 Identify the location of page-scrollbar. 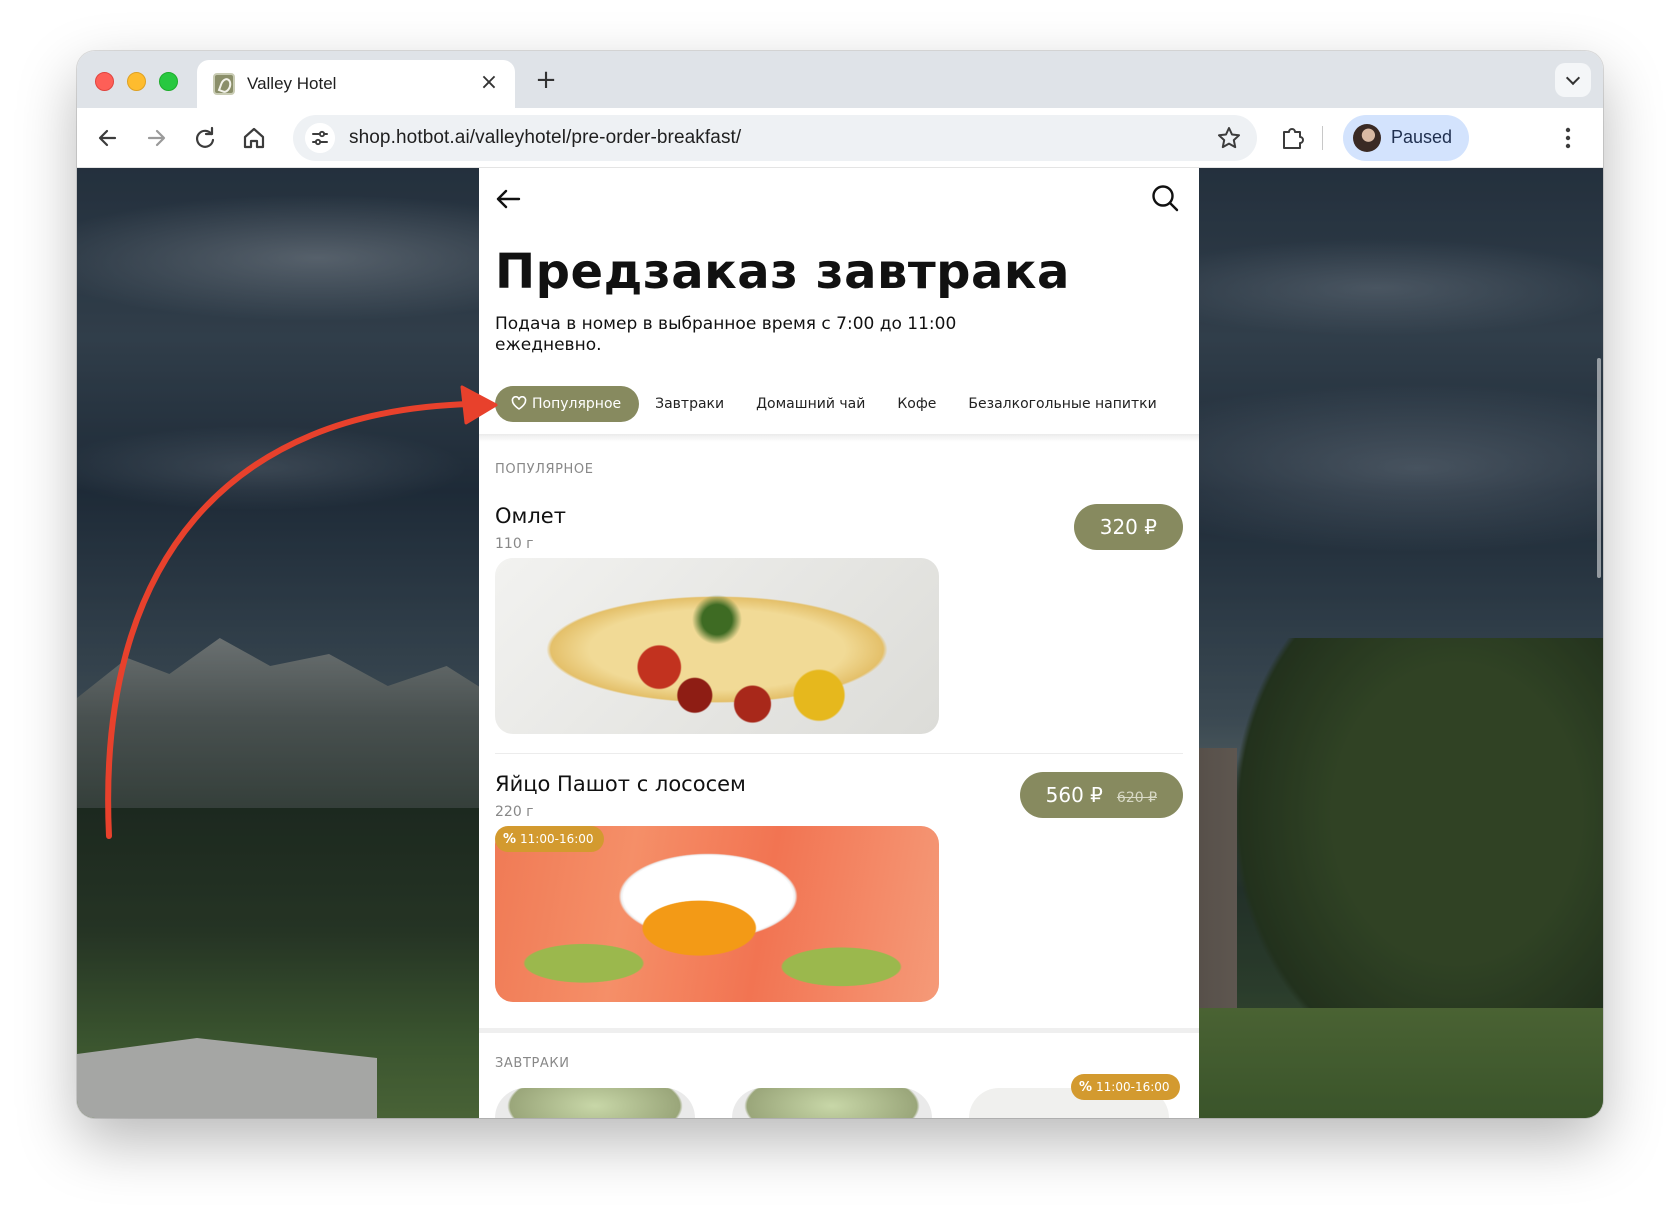
(1599, 468).